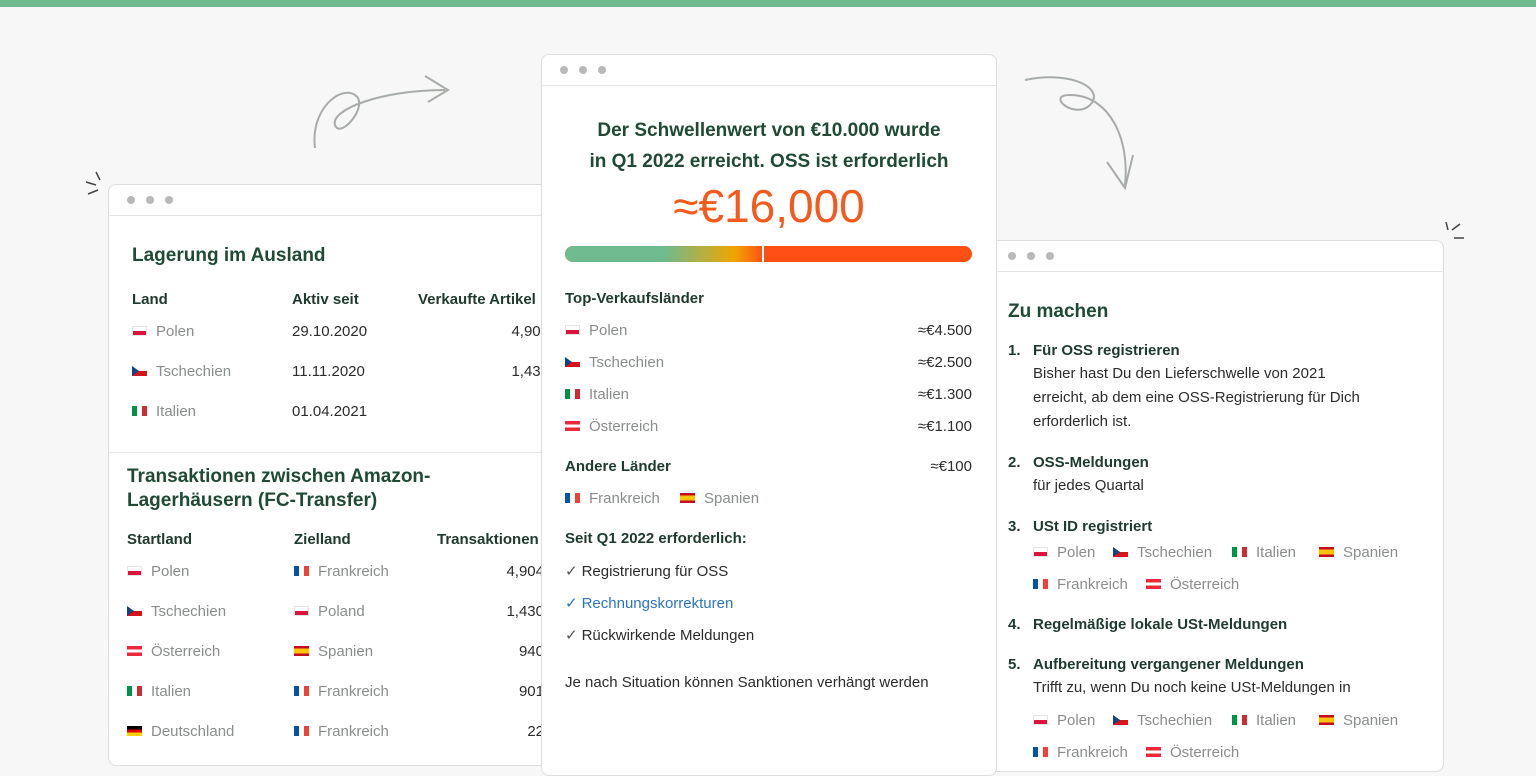  Describe the element at coordinates (596, 330) in the screenshot. I see `list-item: Polen` at that location.